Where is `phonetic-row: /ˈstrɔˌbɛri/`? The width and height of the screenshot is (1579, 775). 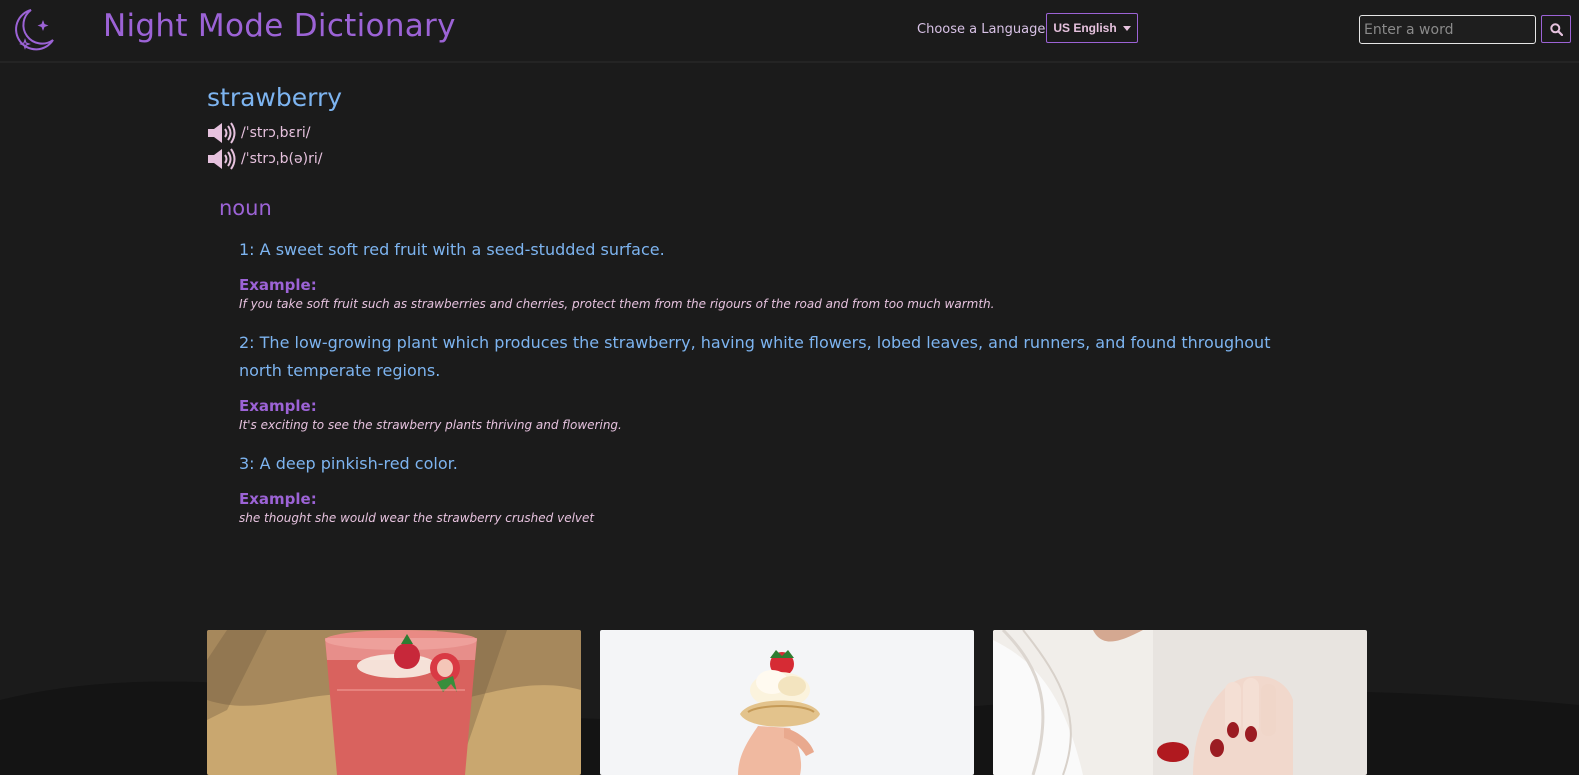
phonetic-row: /ˈstrɔˌbɛri/ is located at coordinates (767, 133).